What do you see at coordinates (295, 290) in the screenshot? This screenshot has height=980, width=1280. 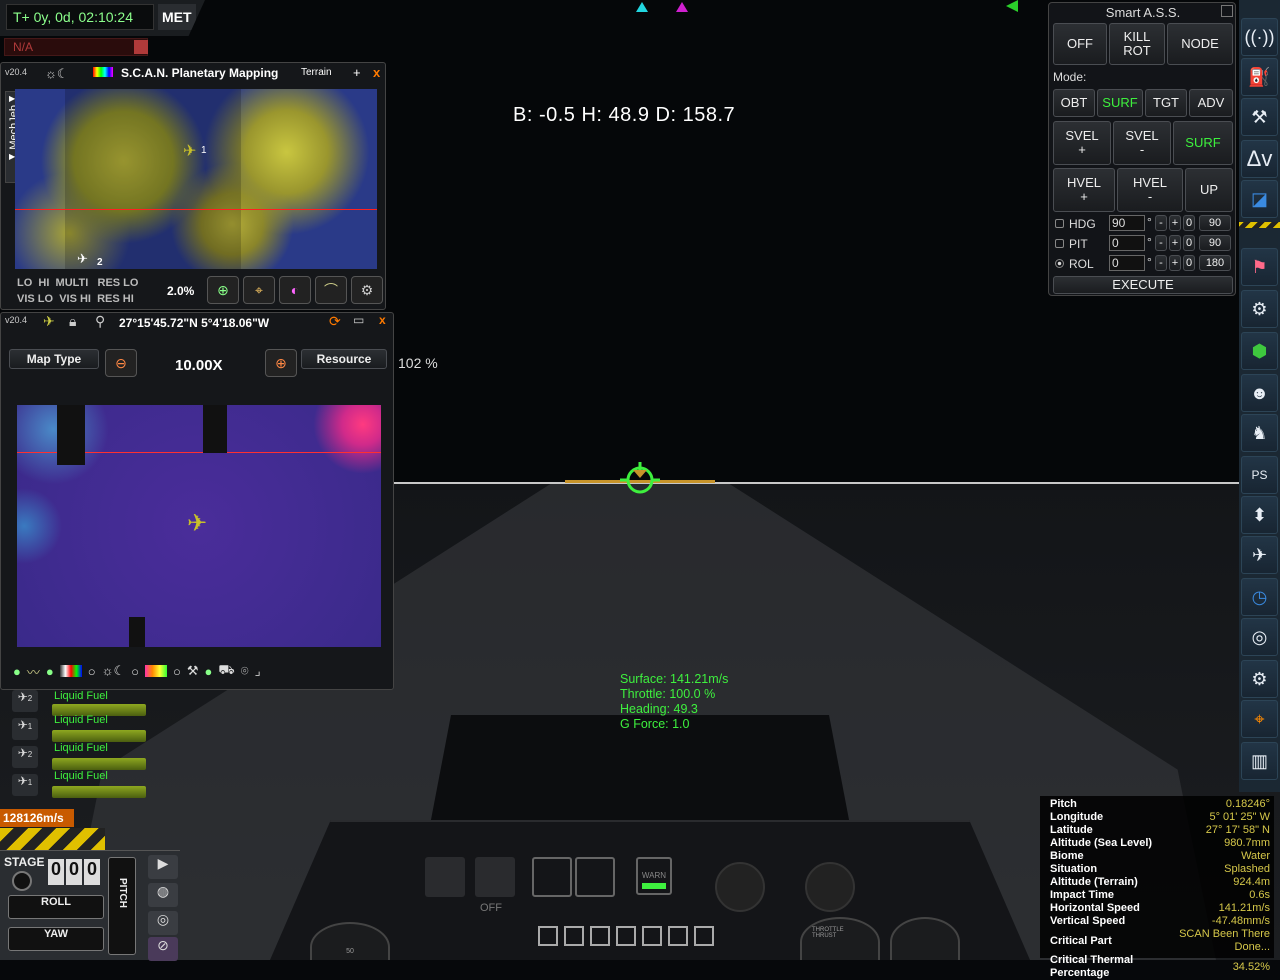 I see `planet-overlay-icon: ◐` at bounding box center [295, 290].